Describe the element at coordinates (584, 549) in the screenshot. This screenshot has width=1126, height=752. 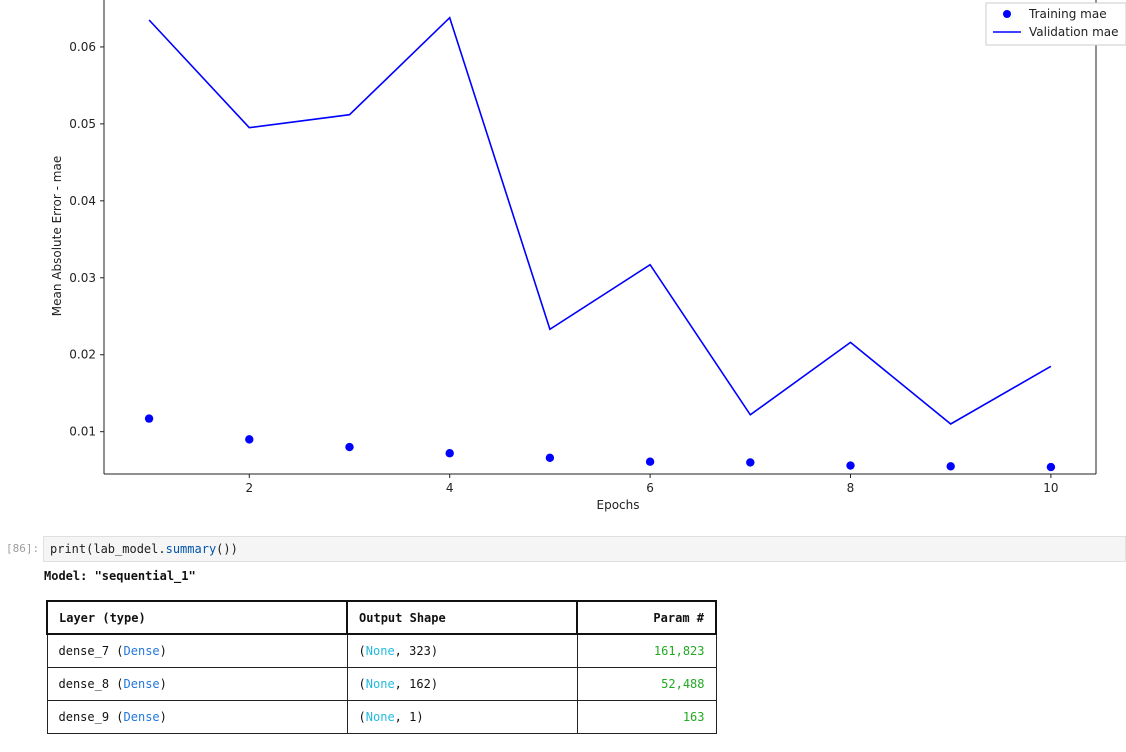
I see `code-input: print(lab_model.summary())` at that location.